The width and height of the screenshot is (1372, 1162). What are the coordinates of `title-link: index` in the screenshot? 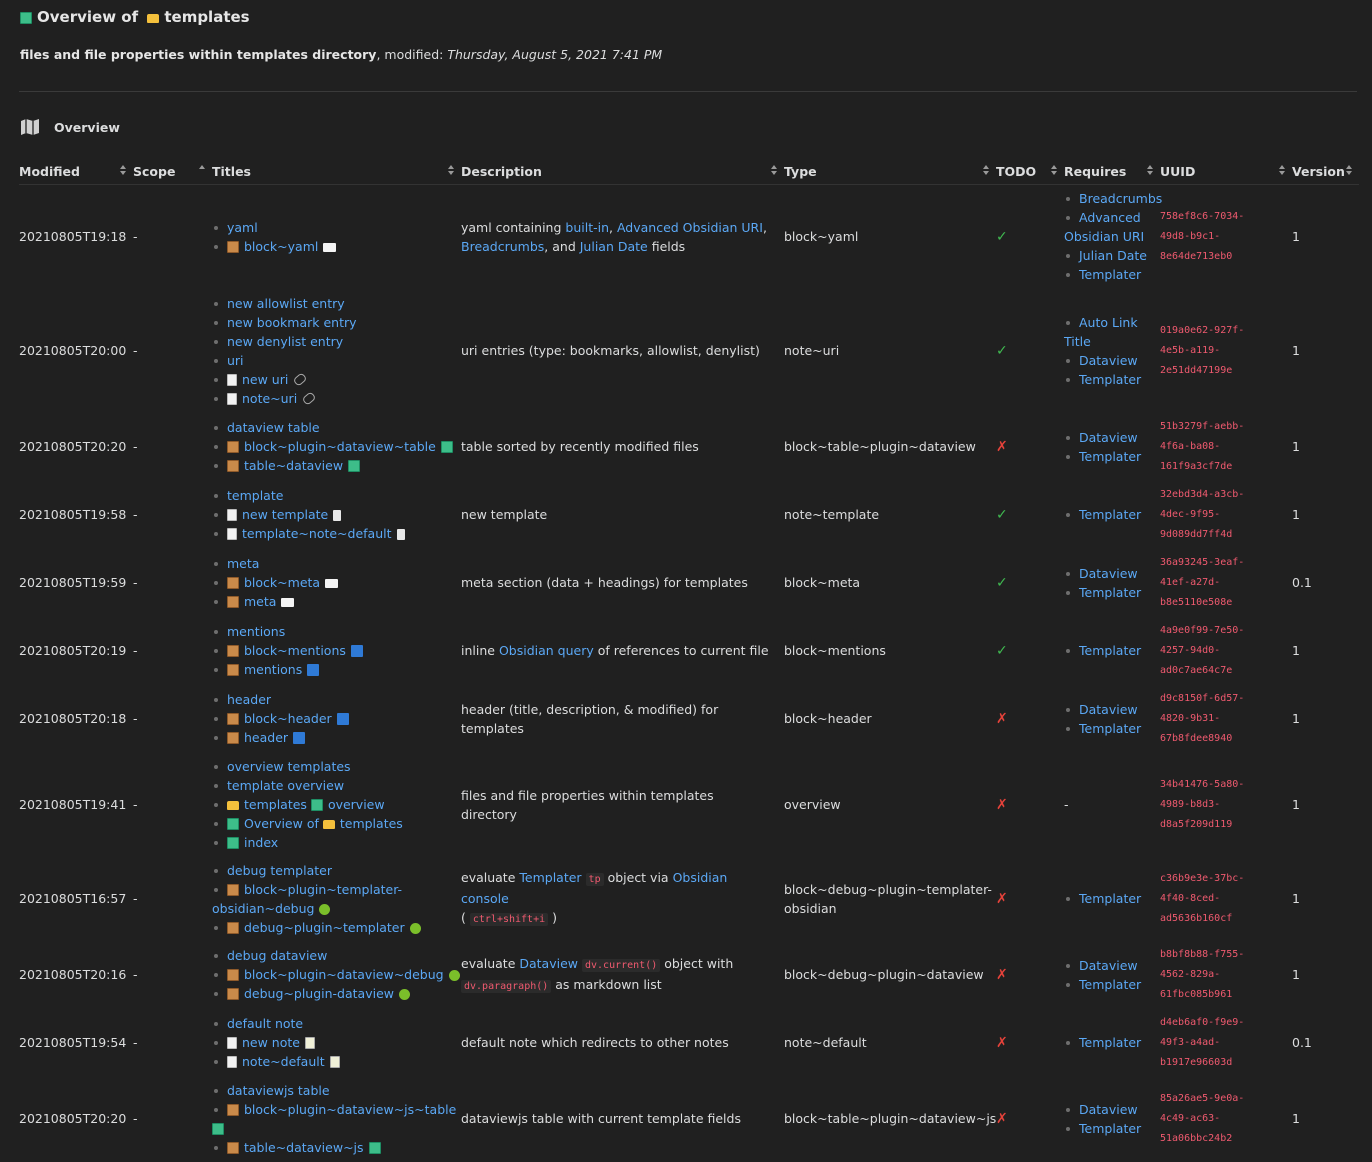 It's located at (336, 842).